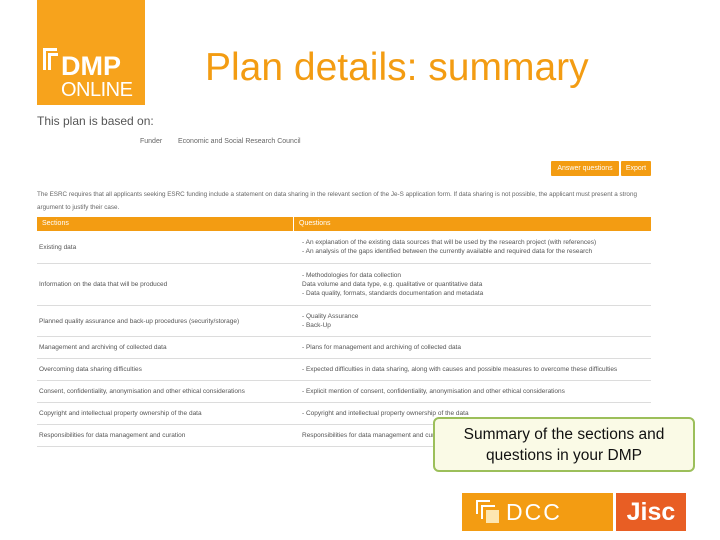 Image resolution: width=720 pixels, height=540 pixels. What do you see at coordinates (330, 316) in the screenshot?
I see `question-item: - Quality Assurance` at bounding box center [330, 316].